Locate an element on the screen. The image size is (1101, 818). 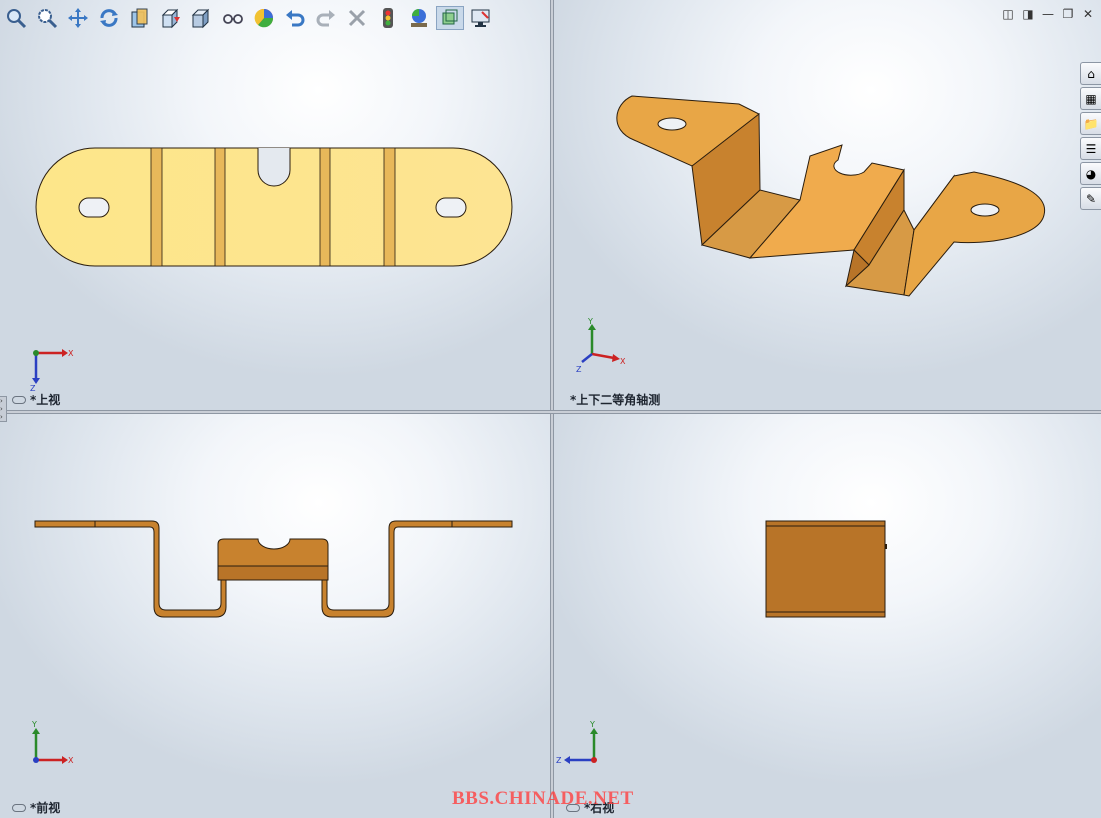
design-library-icon: ▦ is located at coordinates (1090, 98).